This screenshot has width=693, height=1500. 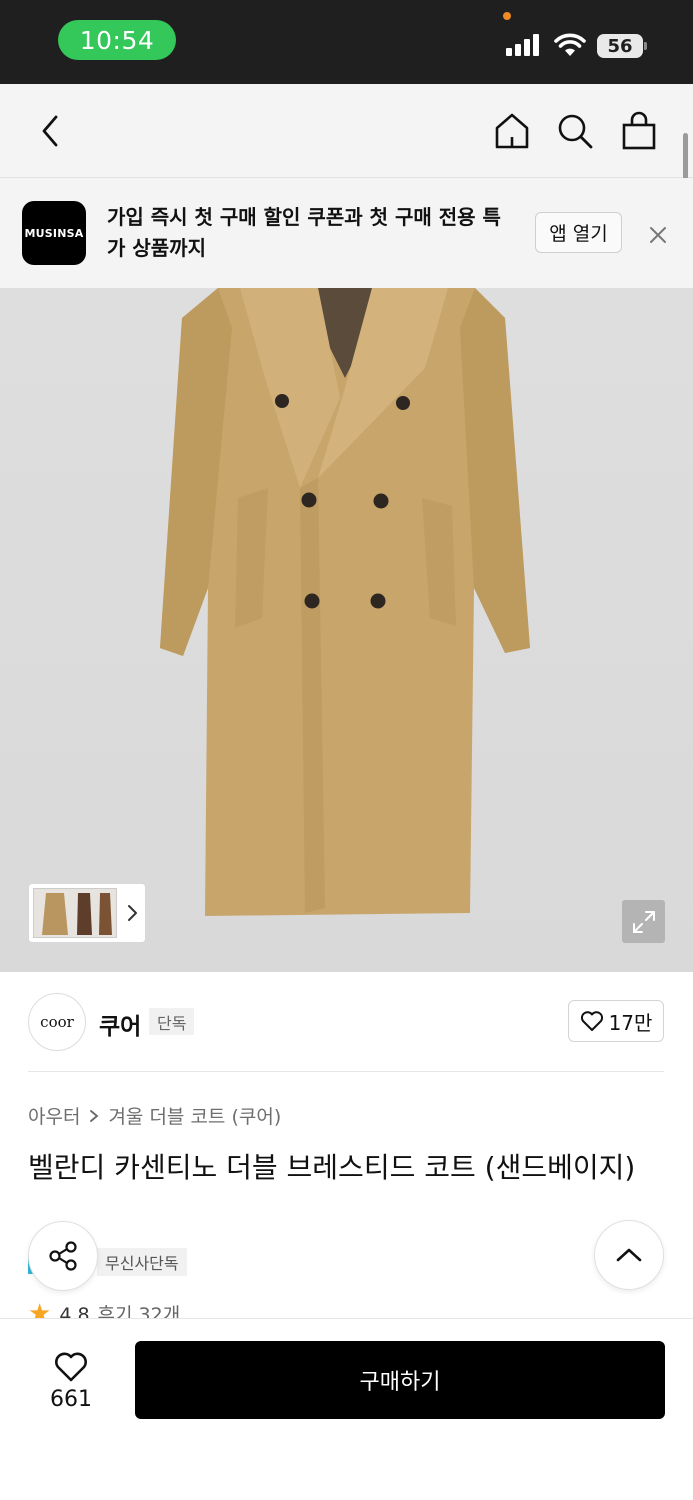 What do you see at coordinates (57, 1022) in the screenshot?
I see `brand-logo: coor` at bounding box center [57, 1022].